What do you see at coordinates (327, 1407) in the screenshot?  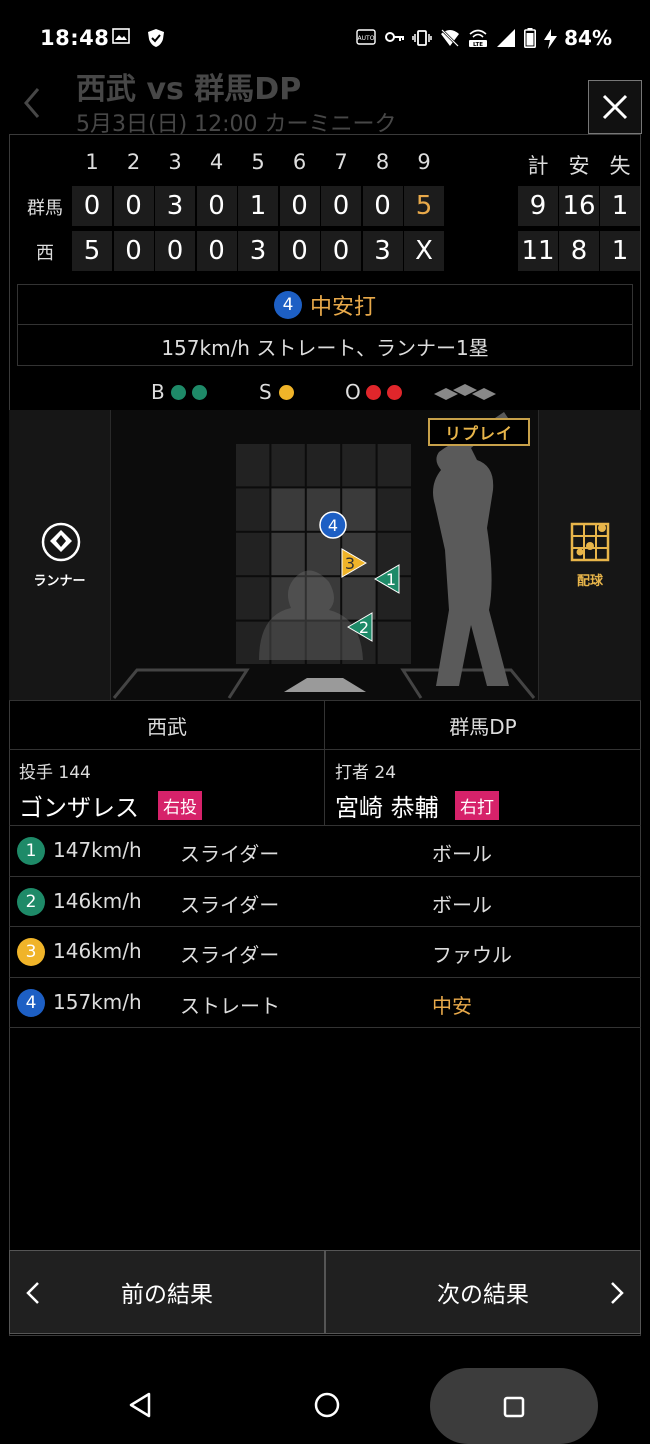 I see `home-circle-icon` at bounding box center [327, 1407].